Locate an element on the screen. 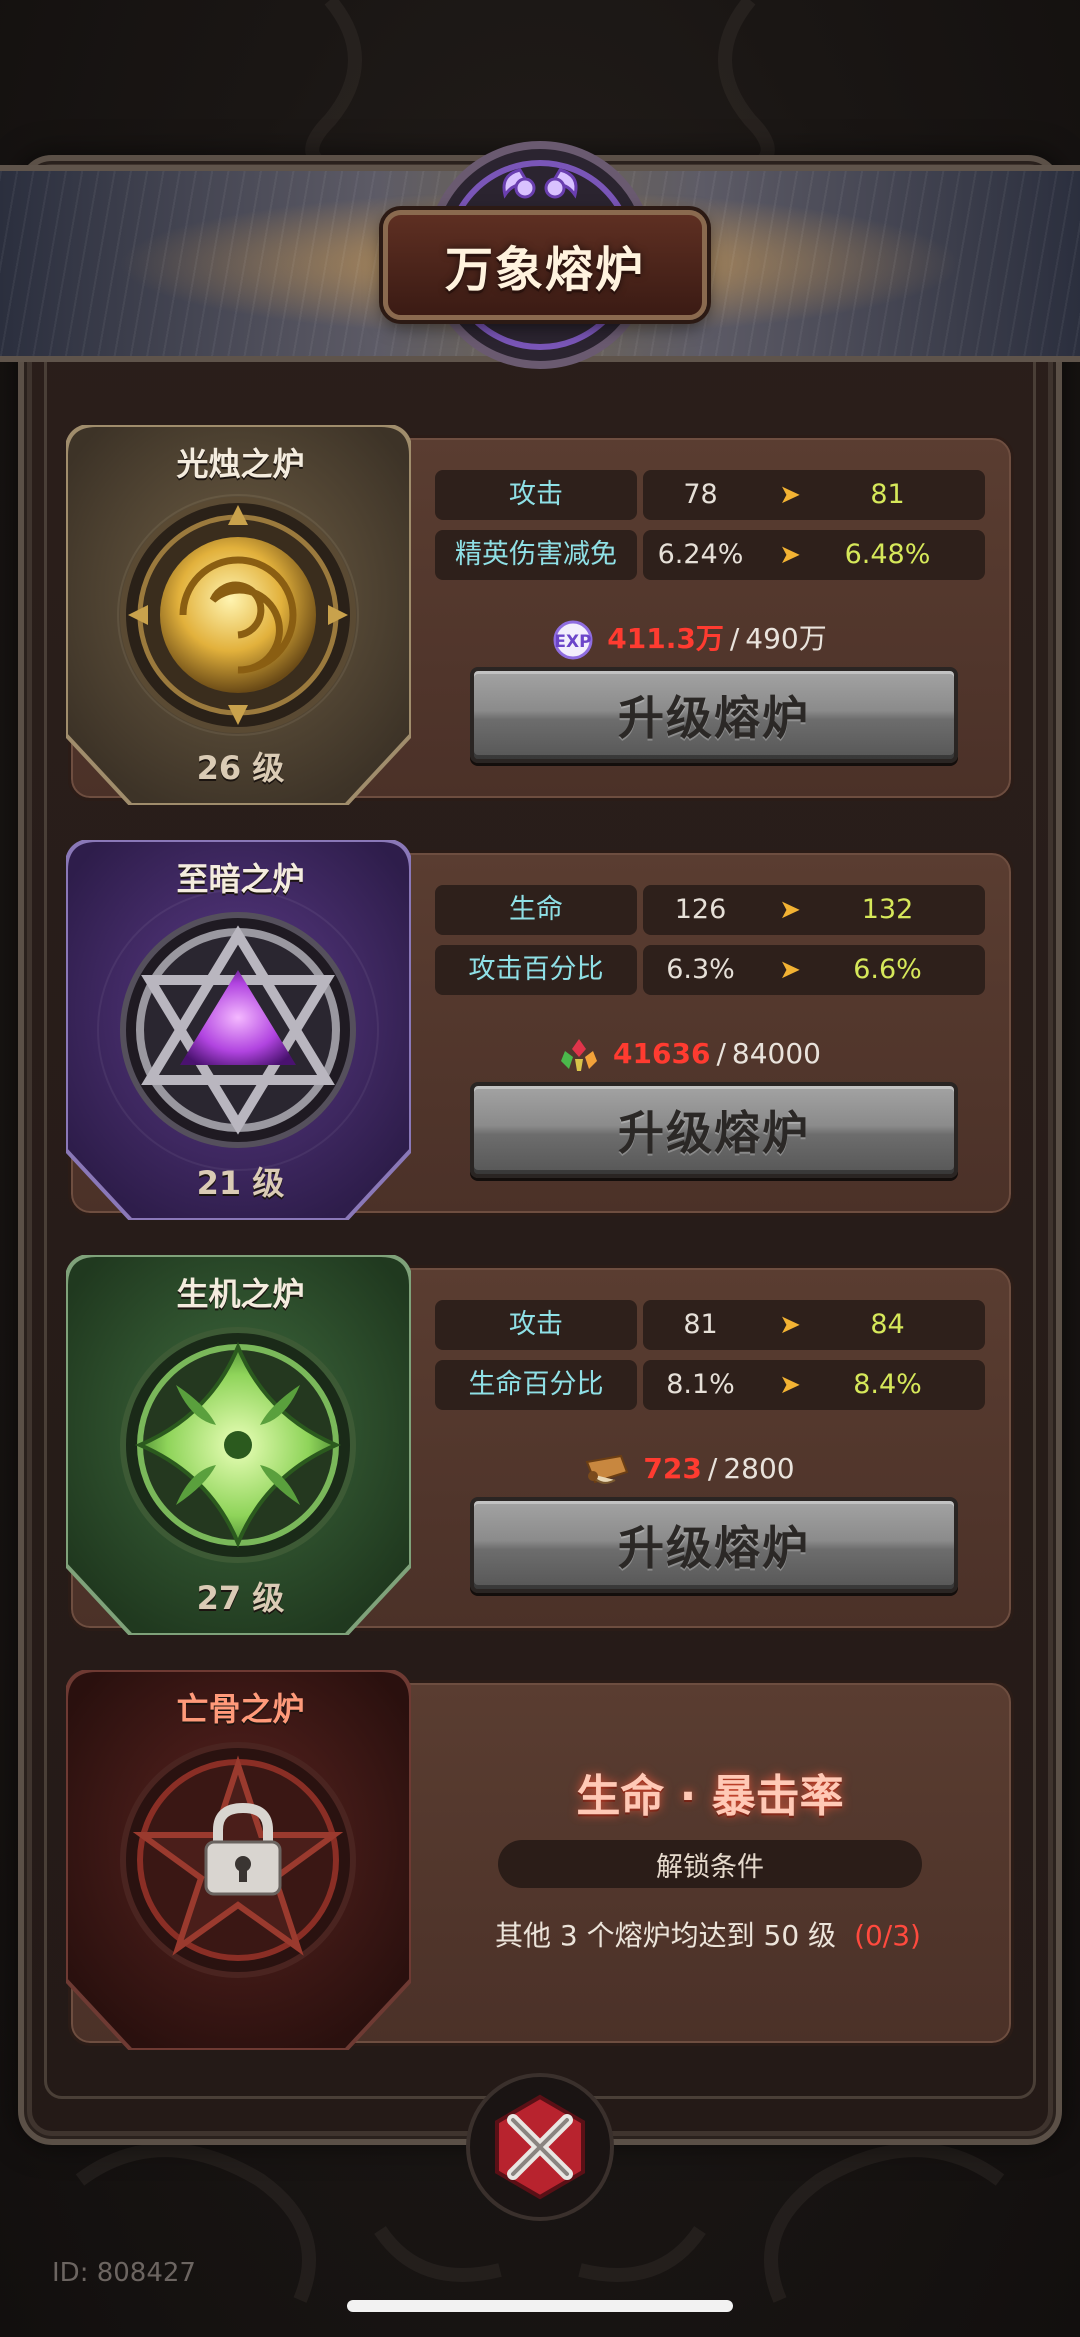  cost-current: 723 is located at coordinates (672, 1468).